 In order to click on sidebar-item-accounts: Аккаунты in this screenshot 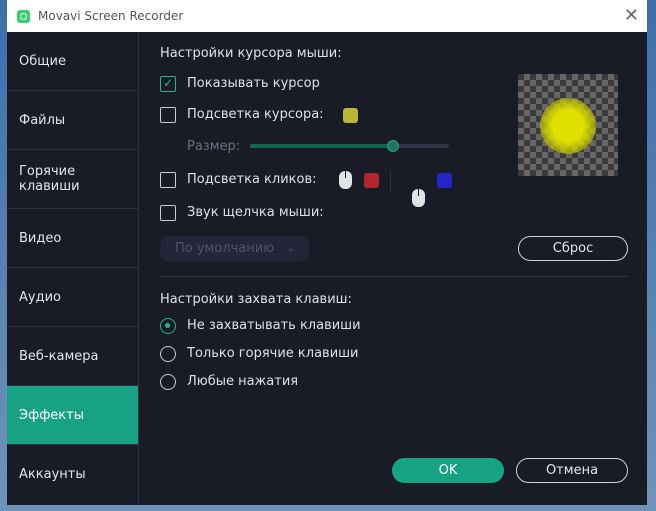, I will do `click(72, 474)`.